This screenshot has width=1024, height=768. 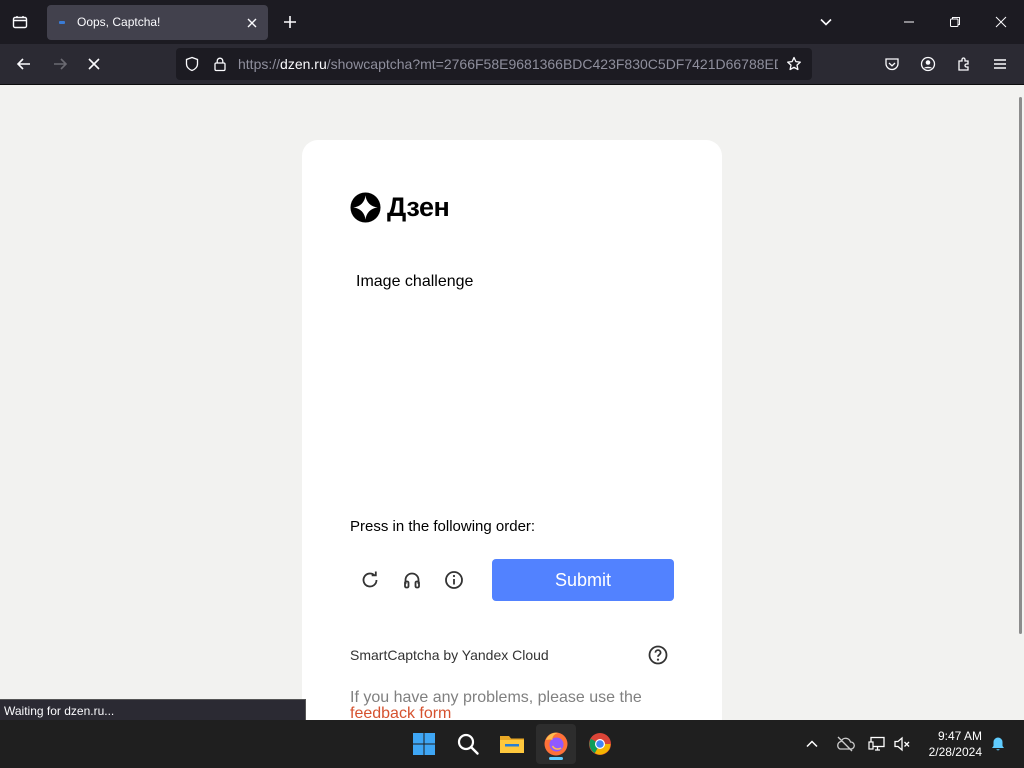 I want to click on restore-icon, so click(x=955, y=22).